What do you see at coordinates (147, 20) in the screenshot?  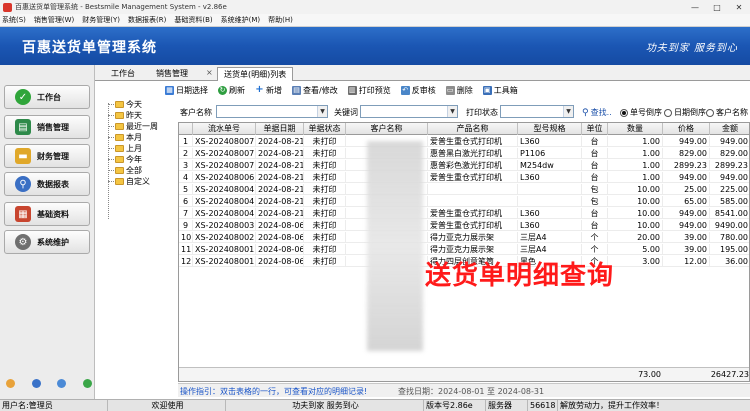 I see `menu-reports: 数据报表(R)` at bounding box center [147, 20].